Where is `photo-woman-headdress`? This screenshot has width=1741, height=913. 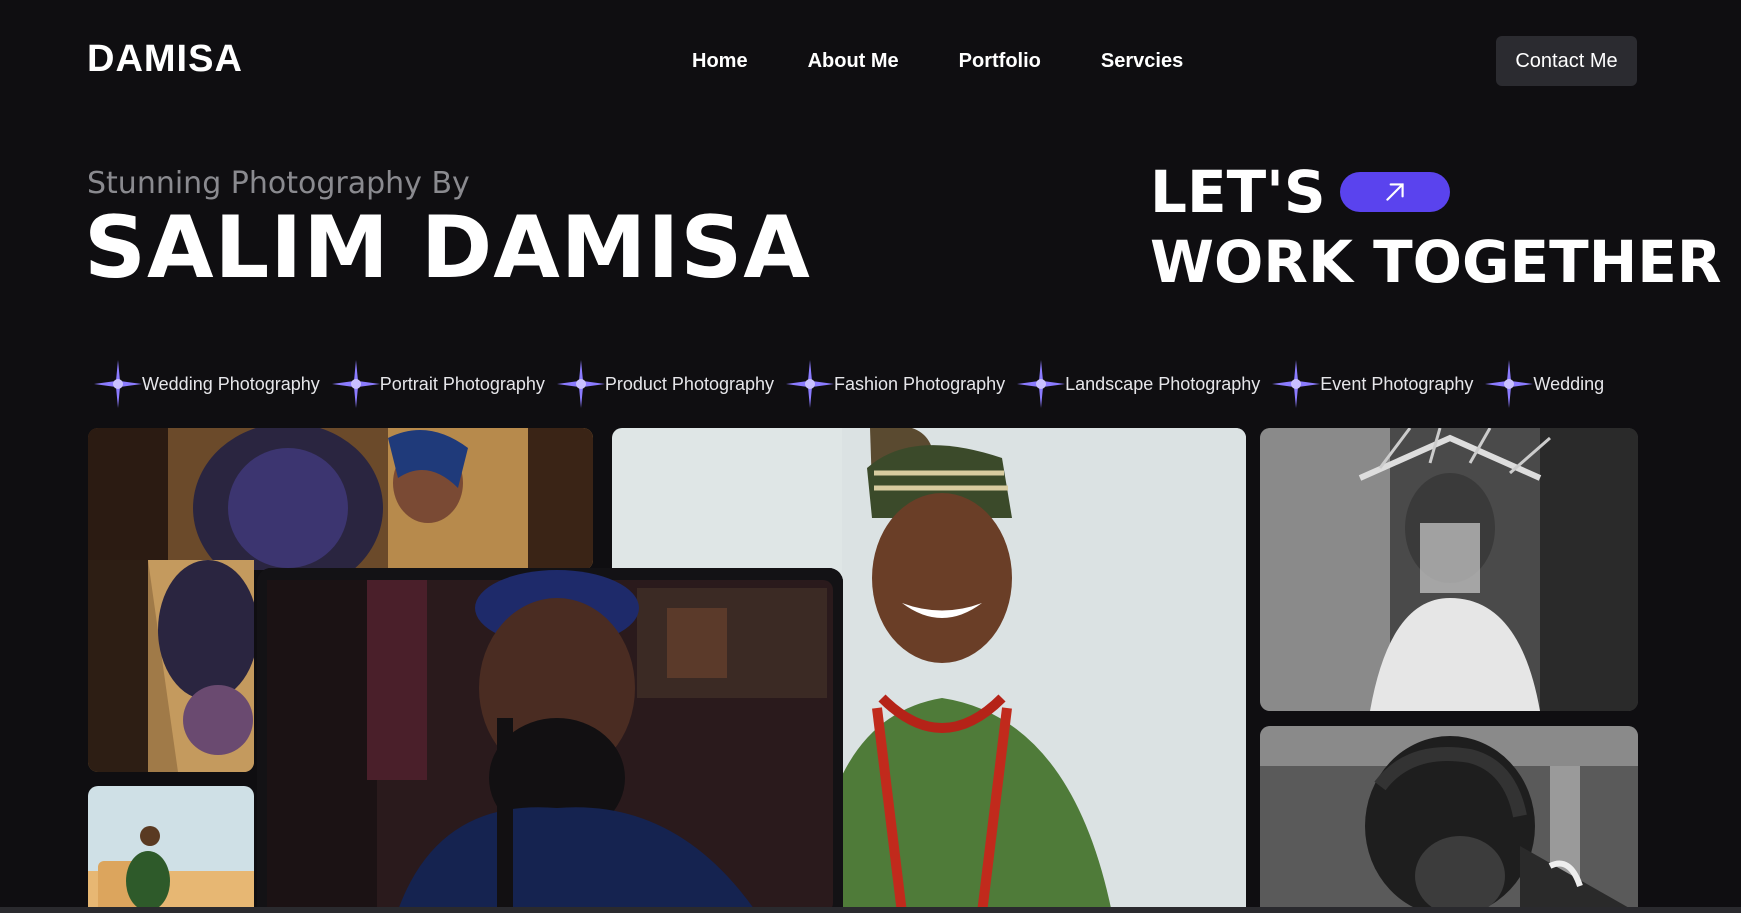
photo-woman-headdress is located at coordinates (1449, 569).